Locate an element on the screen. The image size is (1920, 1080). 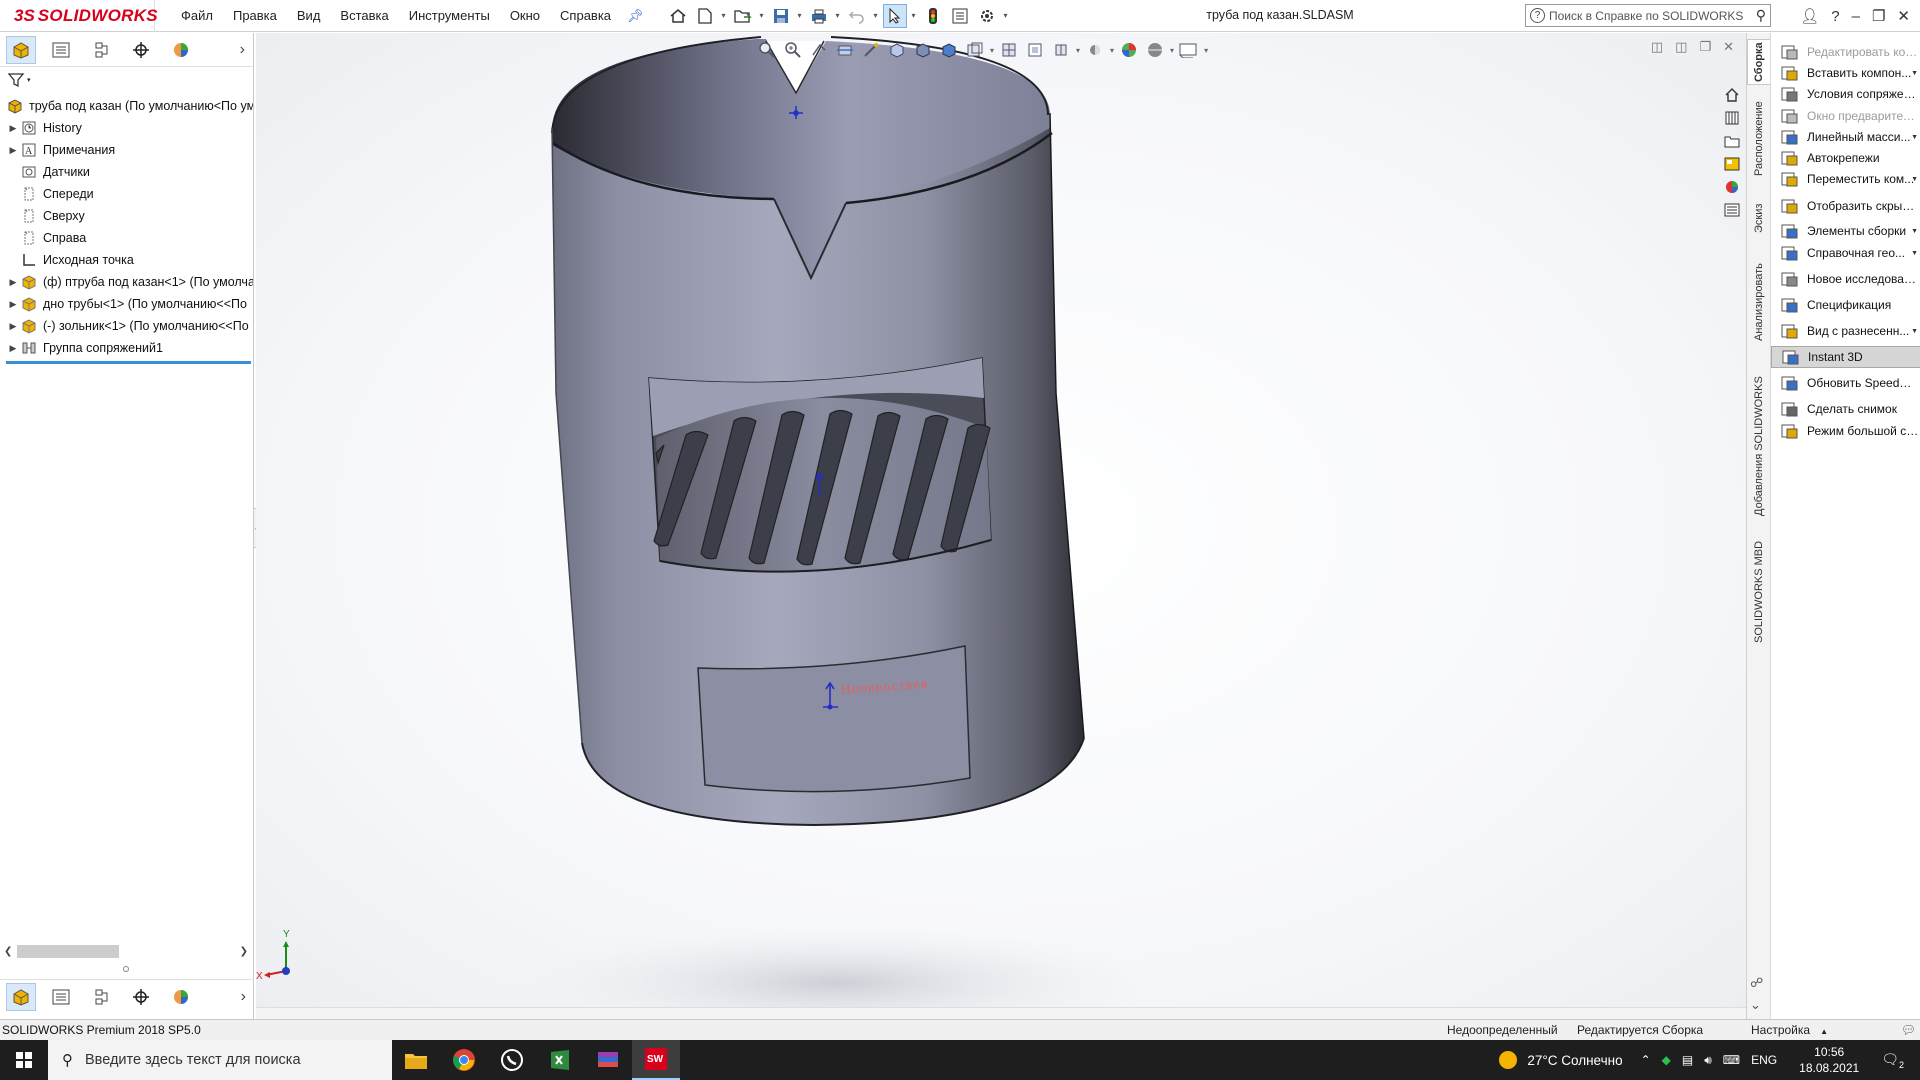
pane-splitter is located at coordinates (126, 969).